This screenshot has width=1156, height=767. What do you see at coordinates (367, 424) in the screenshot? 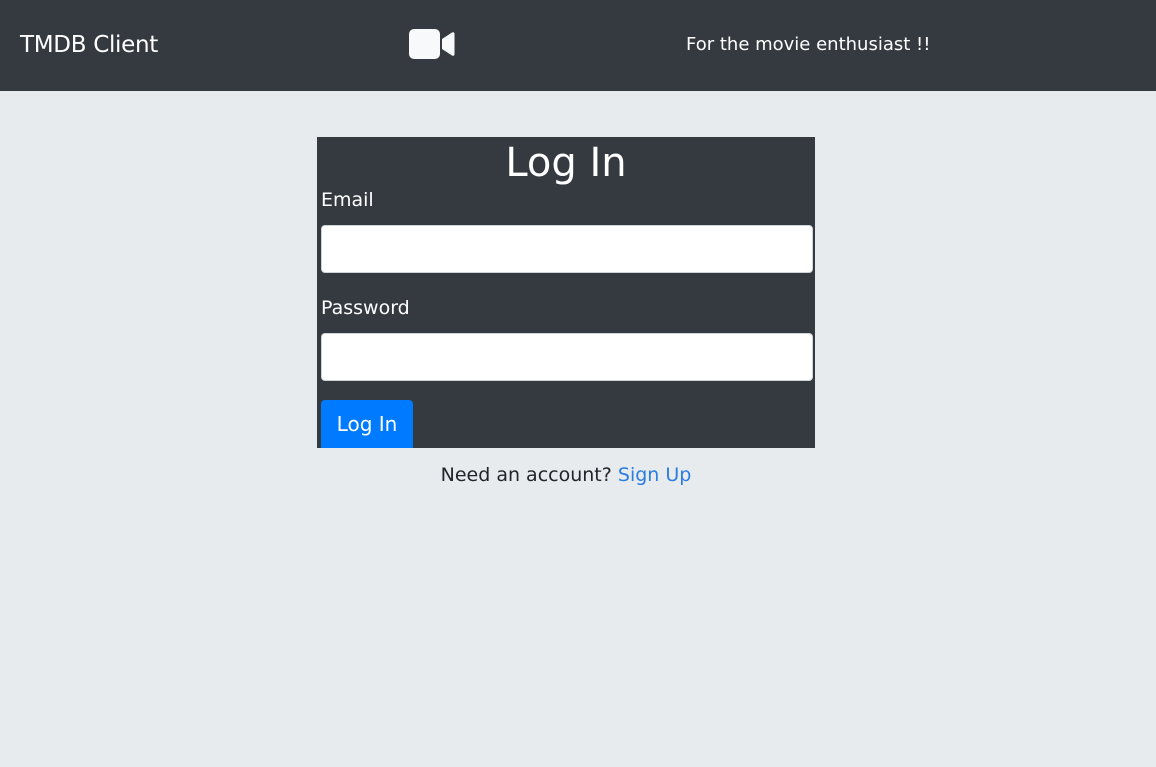
I see `login-button: Log In` at bounding box center [367, 424].